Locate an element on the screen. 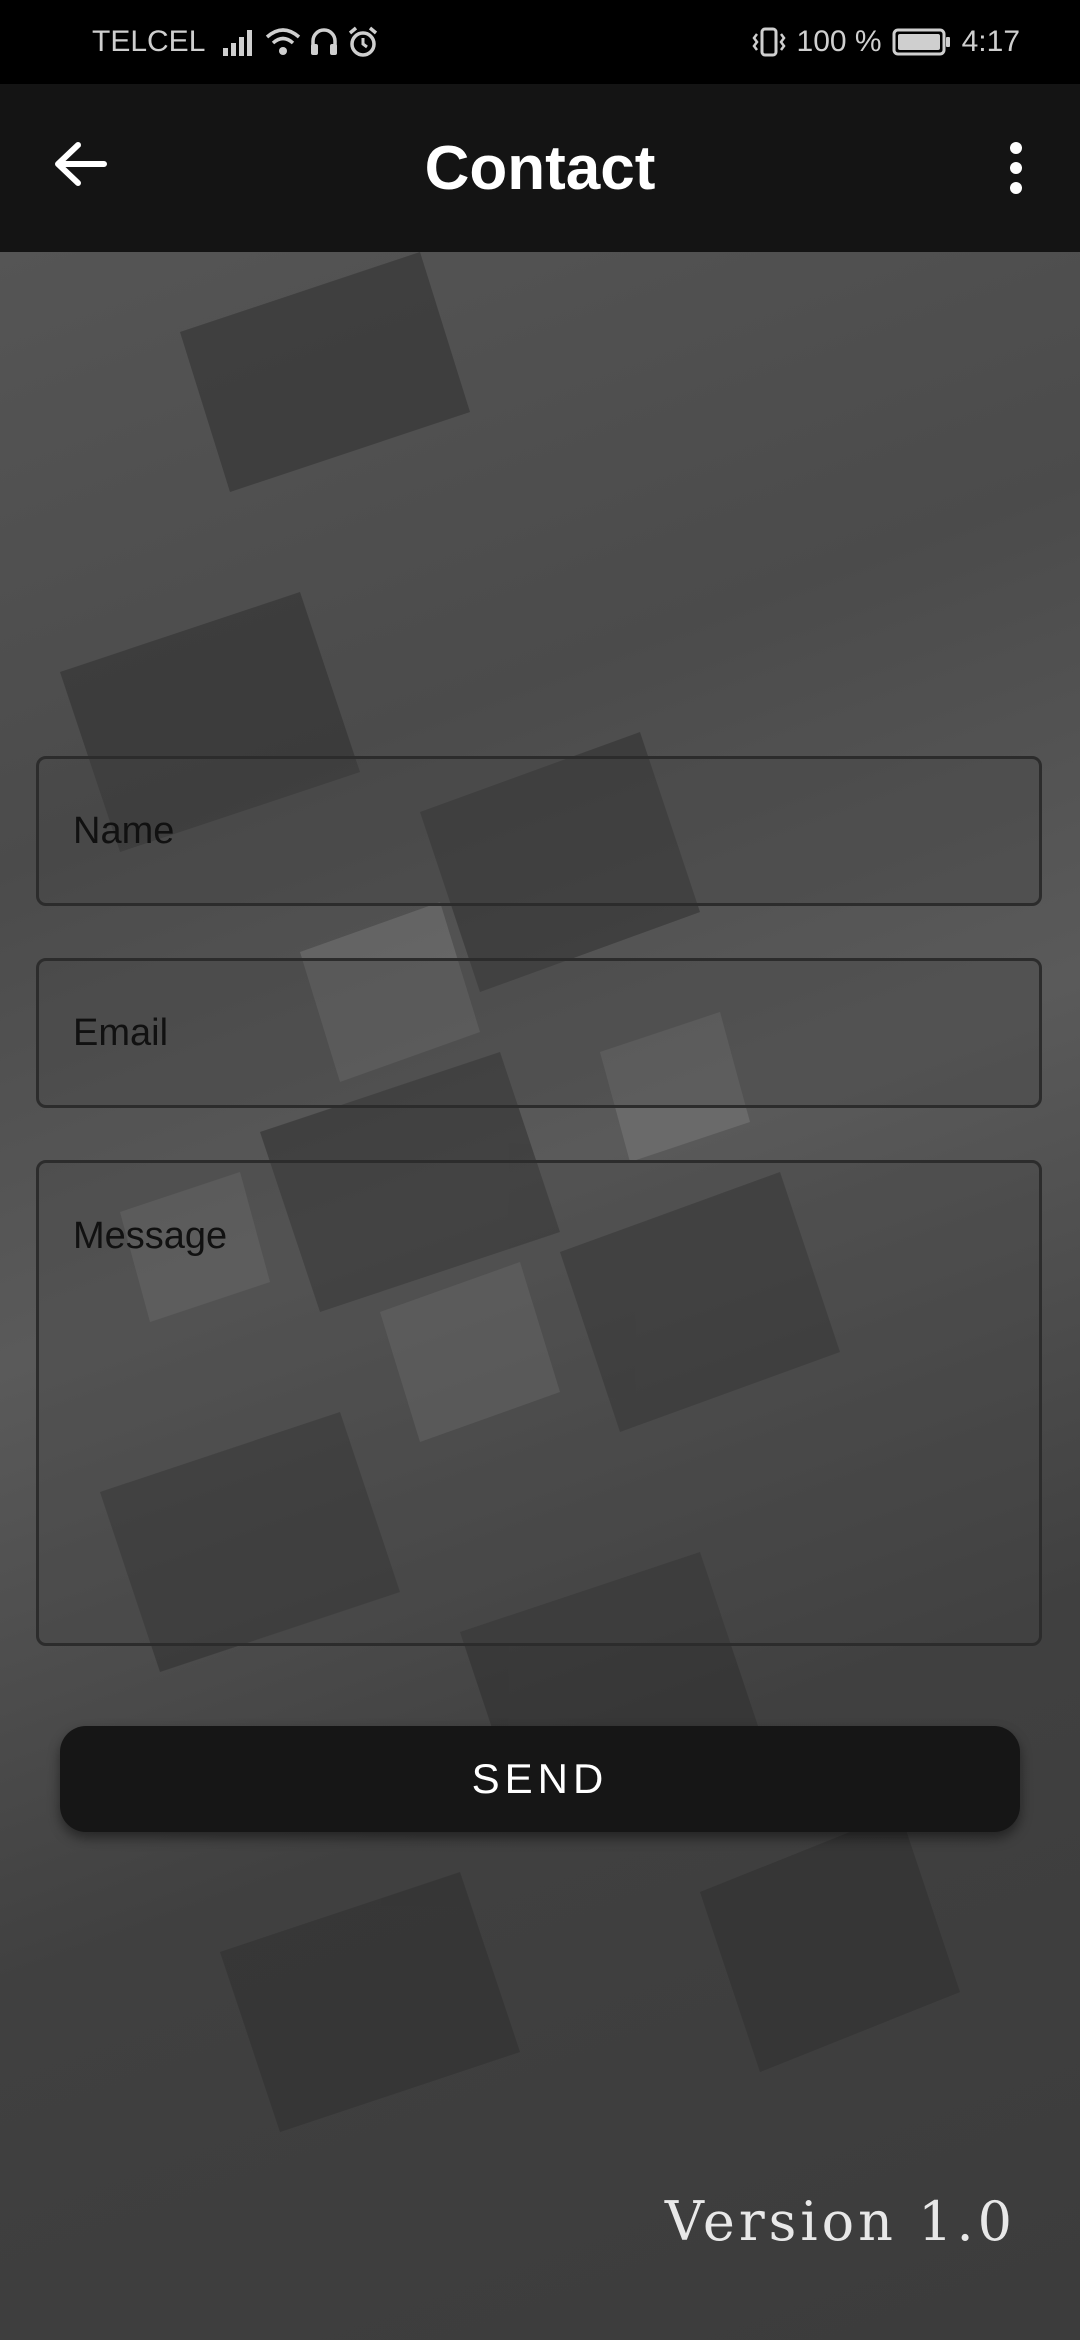  page-title: Contact is located at coordinates (540, 168).